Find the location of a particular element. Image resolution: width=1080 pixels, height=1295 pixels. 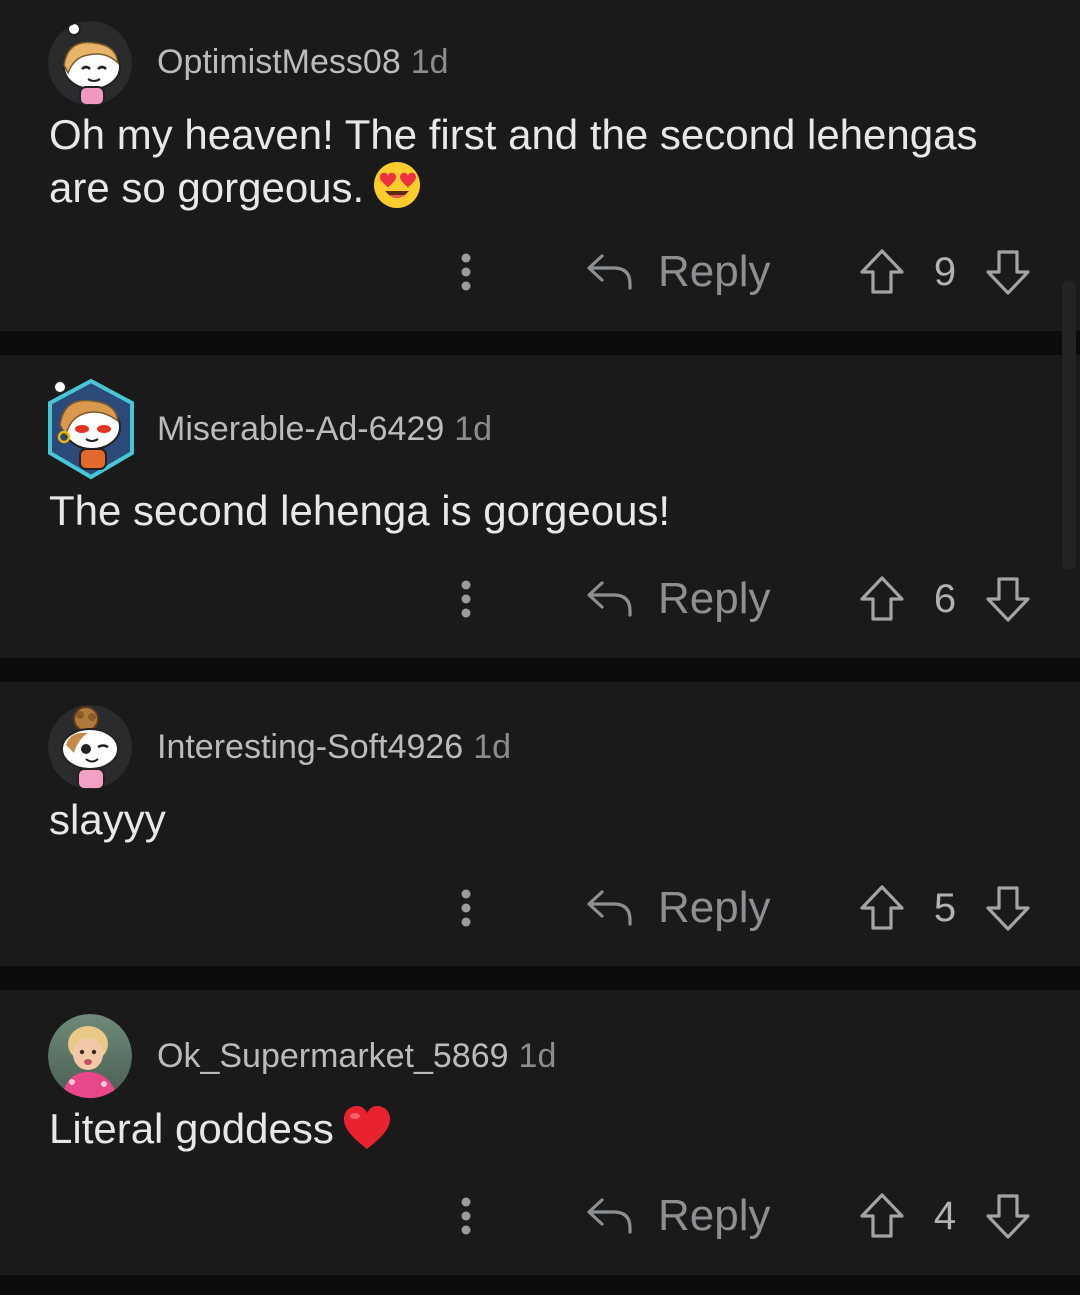

comment-meta: Miserable-Ad-6429 1d is located at coordinates (324, 429).